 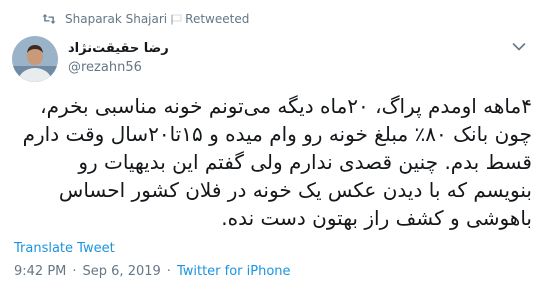 What do you see at coordinates (64, 248) in the screenshot?
I see `translate-tweet-link: Translate Tweet` at bounding box center [64, 248].